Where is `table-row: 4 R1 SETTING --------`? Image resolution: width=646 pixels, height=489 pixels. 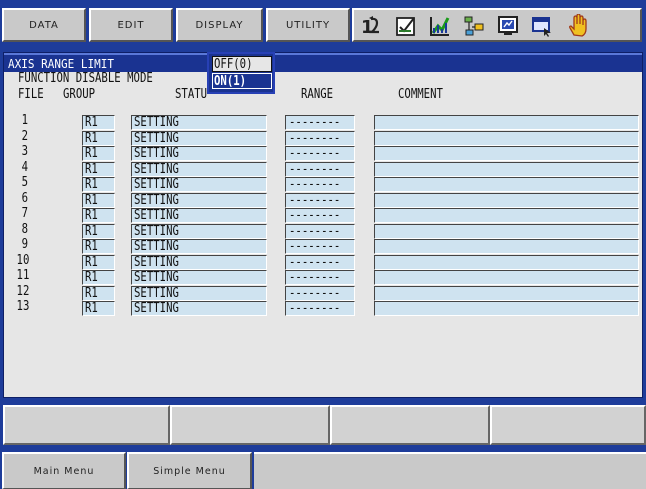
table-row: 4 R1 SETTING -------- is located at coordinates (323, 168).